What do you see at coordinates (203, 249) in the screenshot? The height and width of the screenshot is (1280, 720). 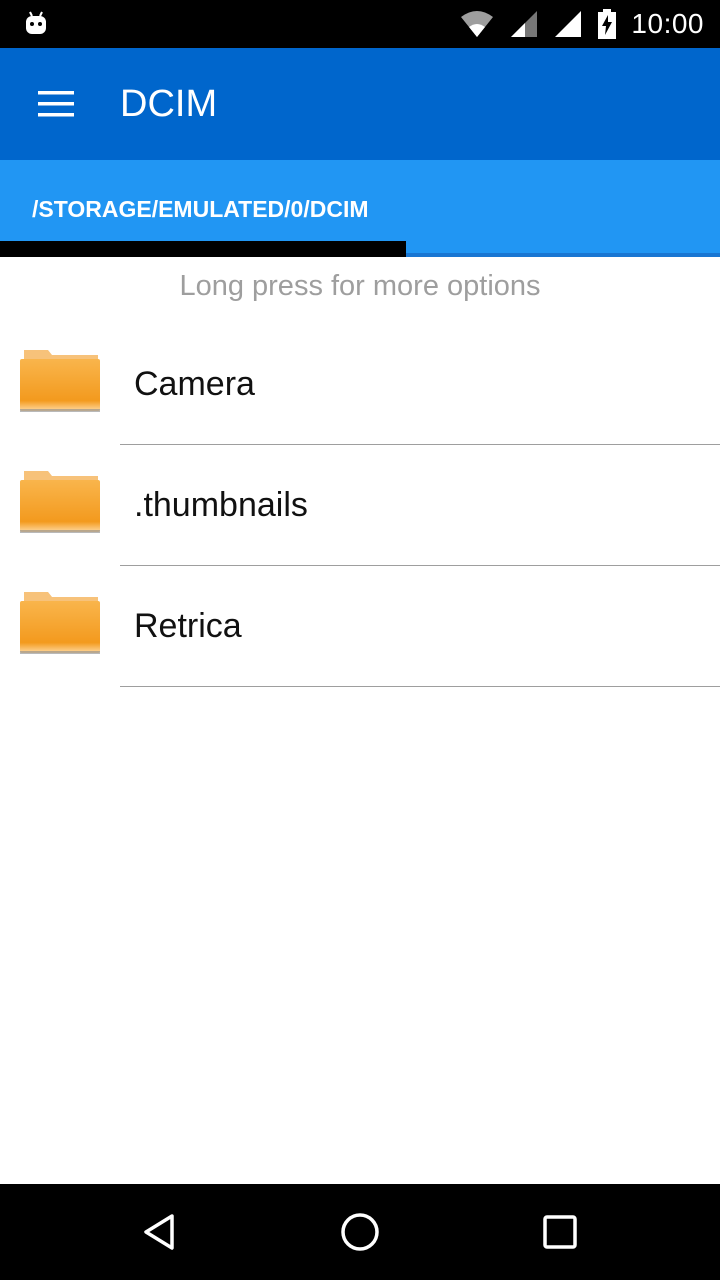 I see `path-progress-indicator` at bounding box center [203, 249].